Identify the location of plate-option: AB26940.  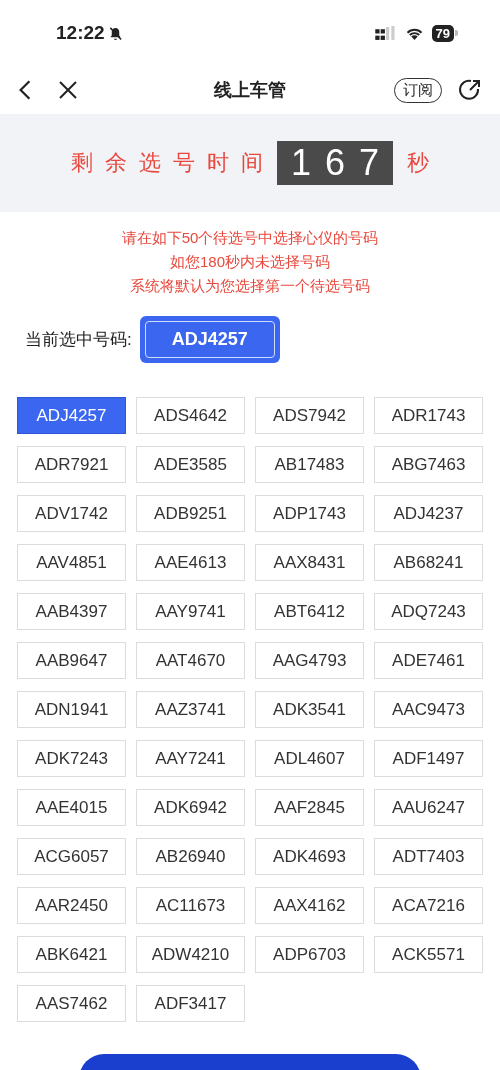
(190, 856).